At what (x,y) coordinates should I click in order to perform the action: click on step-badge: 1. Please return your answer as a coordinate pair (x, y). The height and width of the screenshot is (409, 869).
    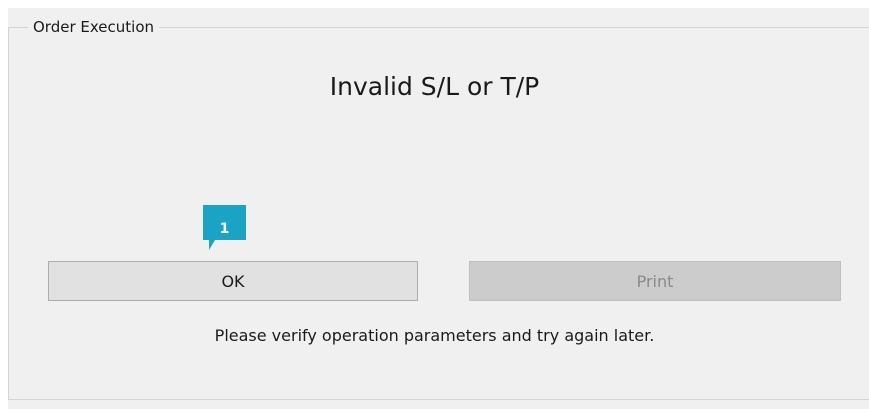
    Looking at the image, I should click on (224, 222).